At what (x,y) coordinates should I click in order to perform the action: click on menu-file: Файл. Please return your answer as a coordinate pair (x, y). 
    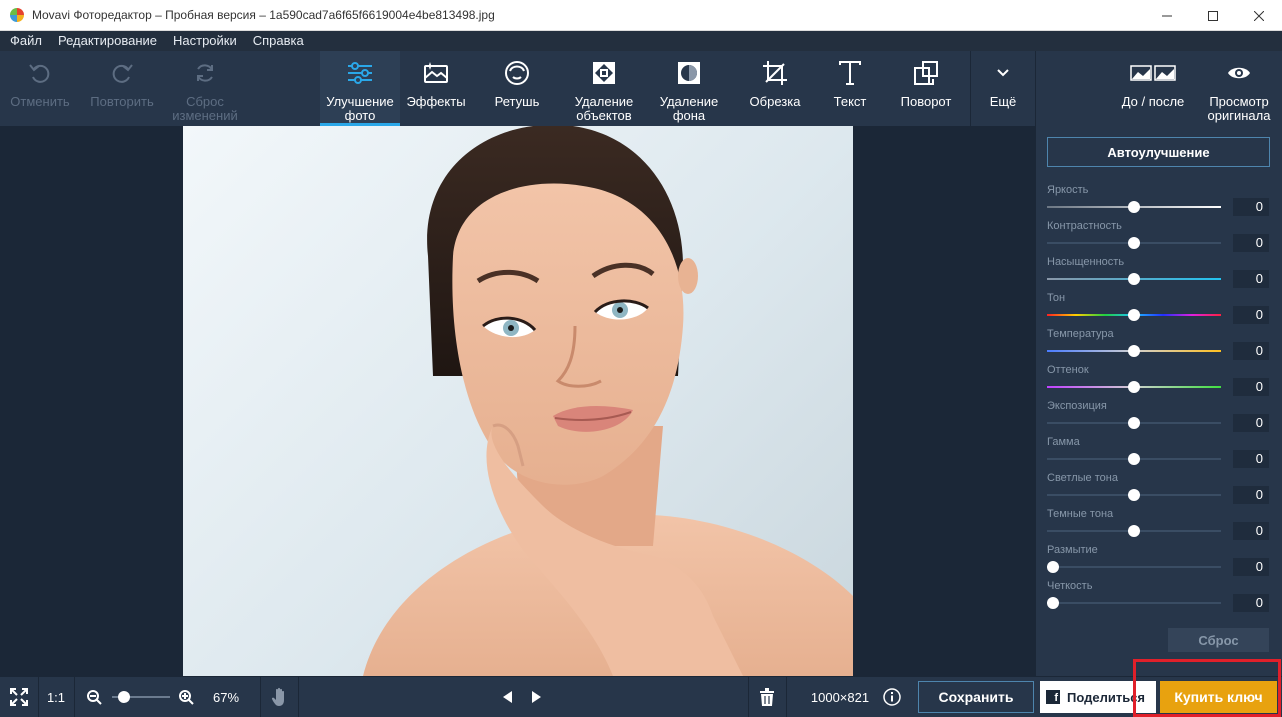
    Looking at the image, I should click on (26, 41).